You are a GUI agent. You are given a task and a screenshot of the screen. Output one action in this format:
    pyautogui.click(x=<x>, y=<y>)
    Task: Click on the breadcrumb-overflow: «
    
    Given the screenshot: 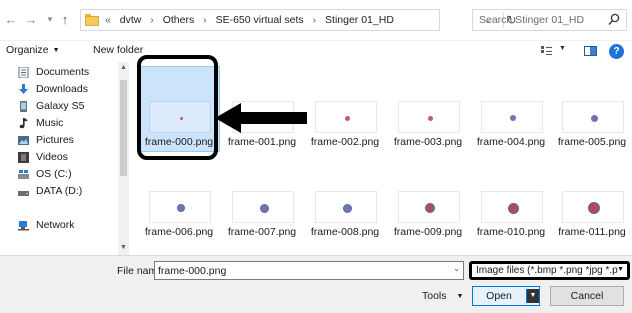 What is the action you would take?
    pyautogui.click(x=108, y=20)
    